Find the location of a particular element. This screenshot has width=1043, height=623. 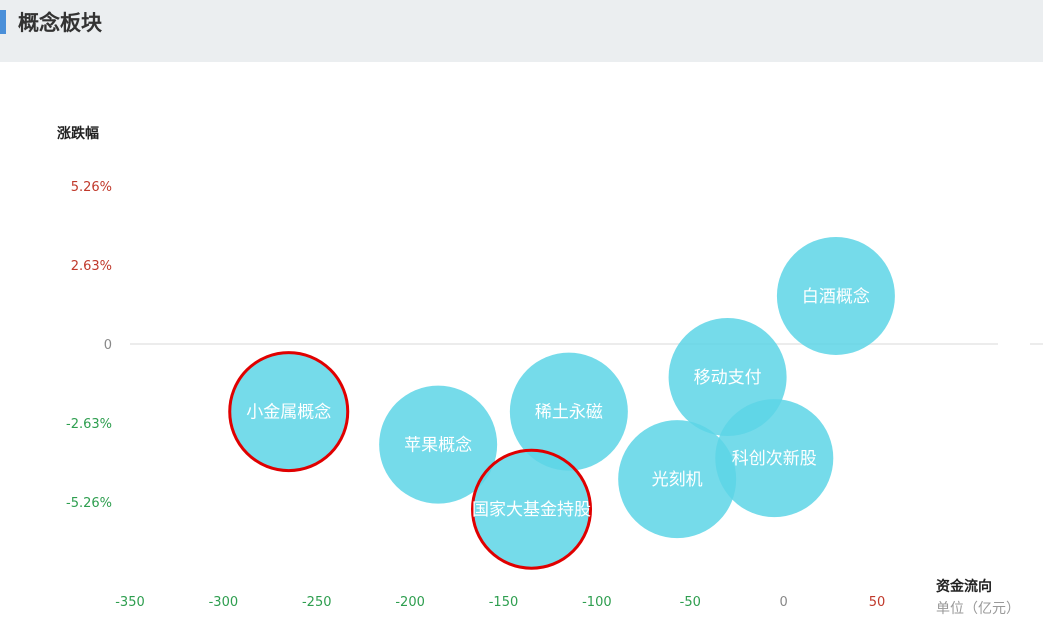

x-tick-label: -150 is located at coordinates (504, 602).